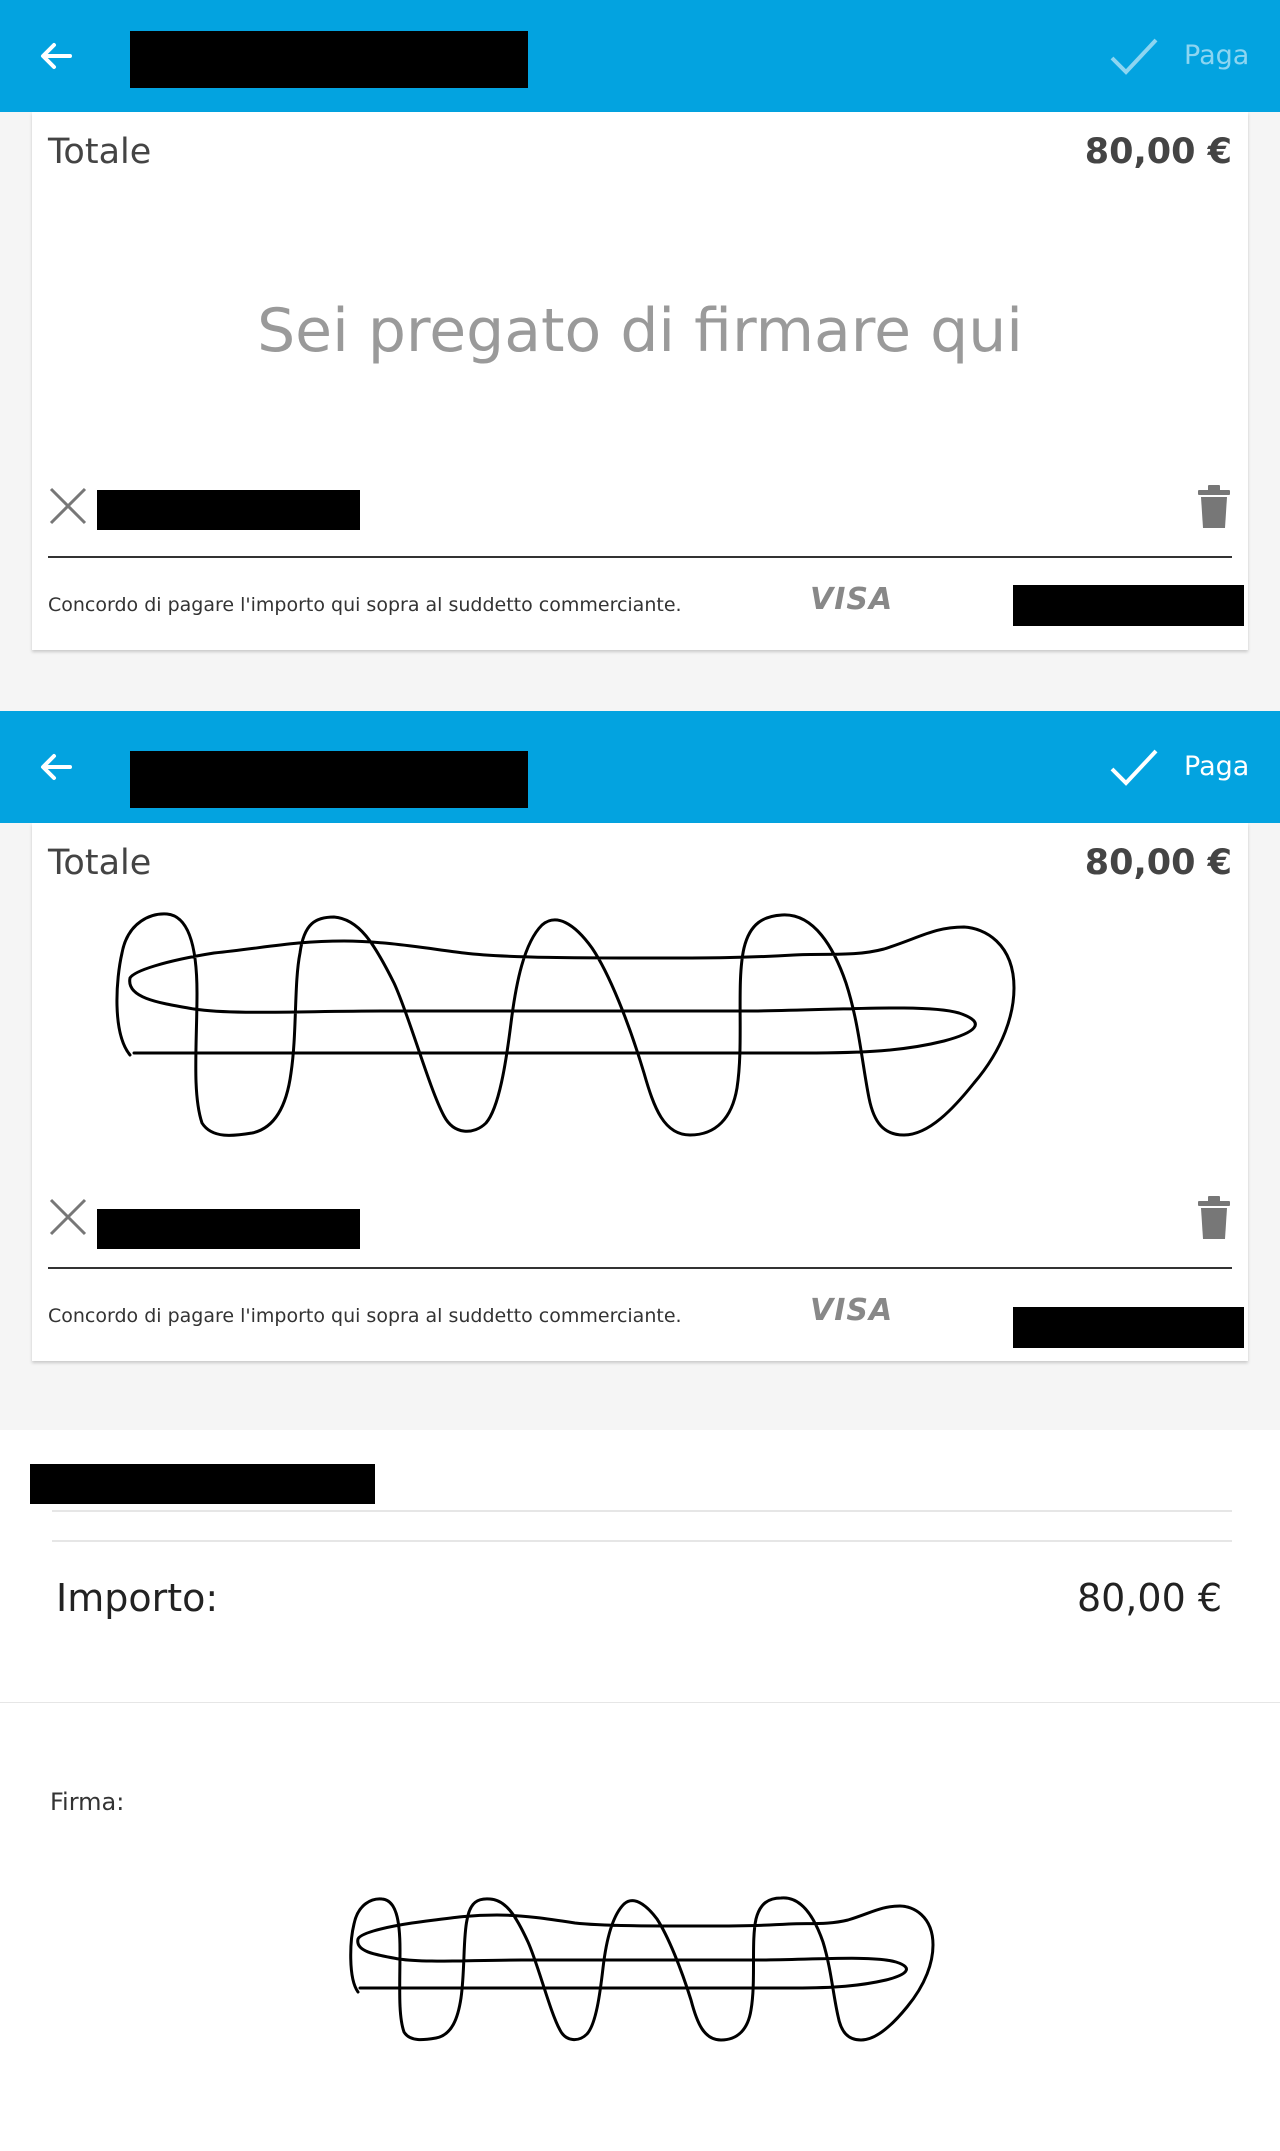 The width and height of the screenshot is (1280, 2151). What do you see at coordinates (1149, 1598) in the screenshot?
I see `amount-value: 80,00 €` at bounding box center [1149, 1598].